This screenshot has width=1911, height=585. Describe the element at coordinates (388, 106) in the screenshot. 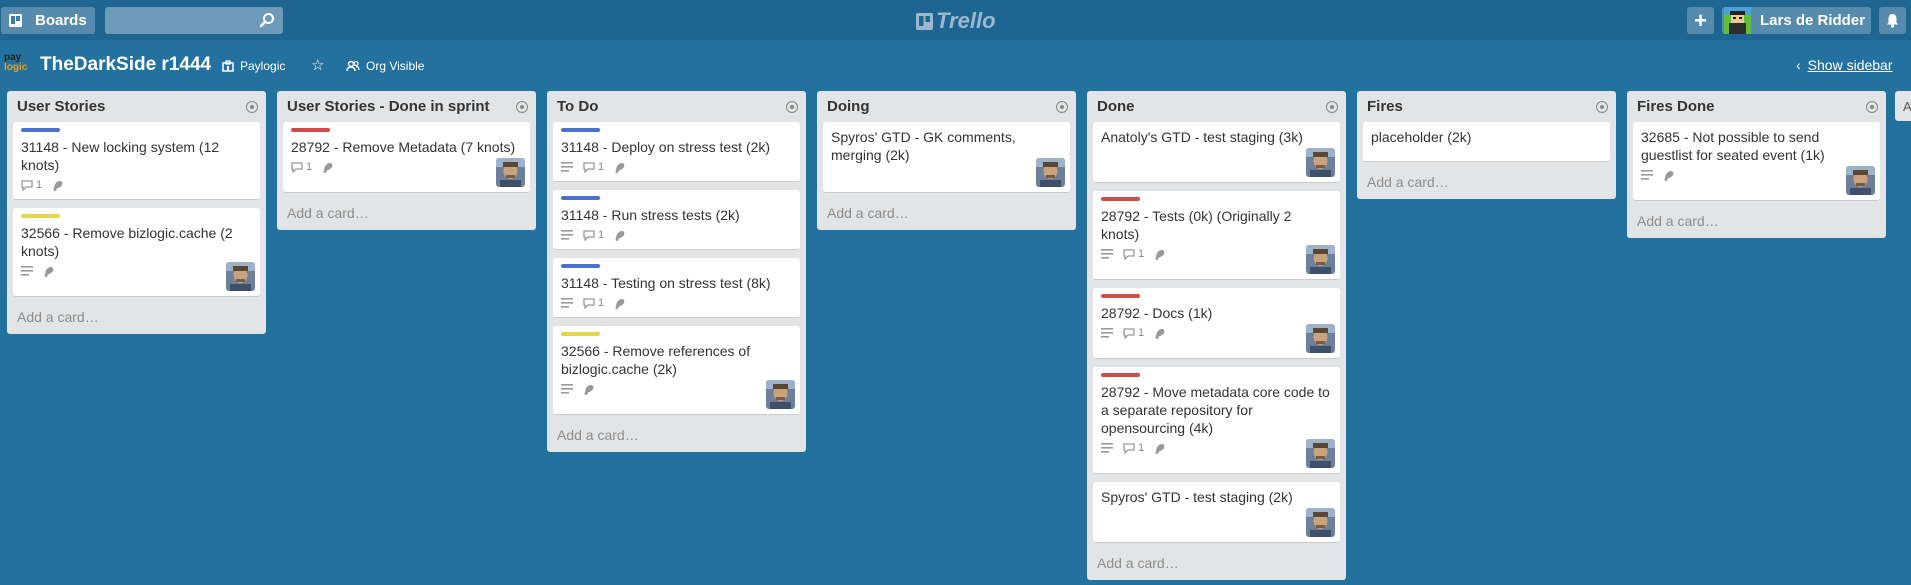

I see `list-title: User Stories - Done in sprint` at that location.